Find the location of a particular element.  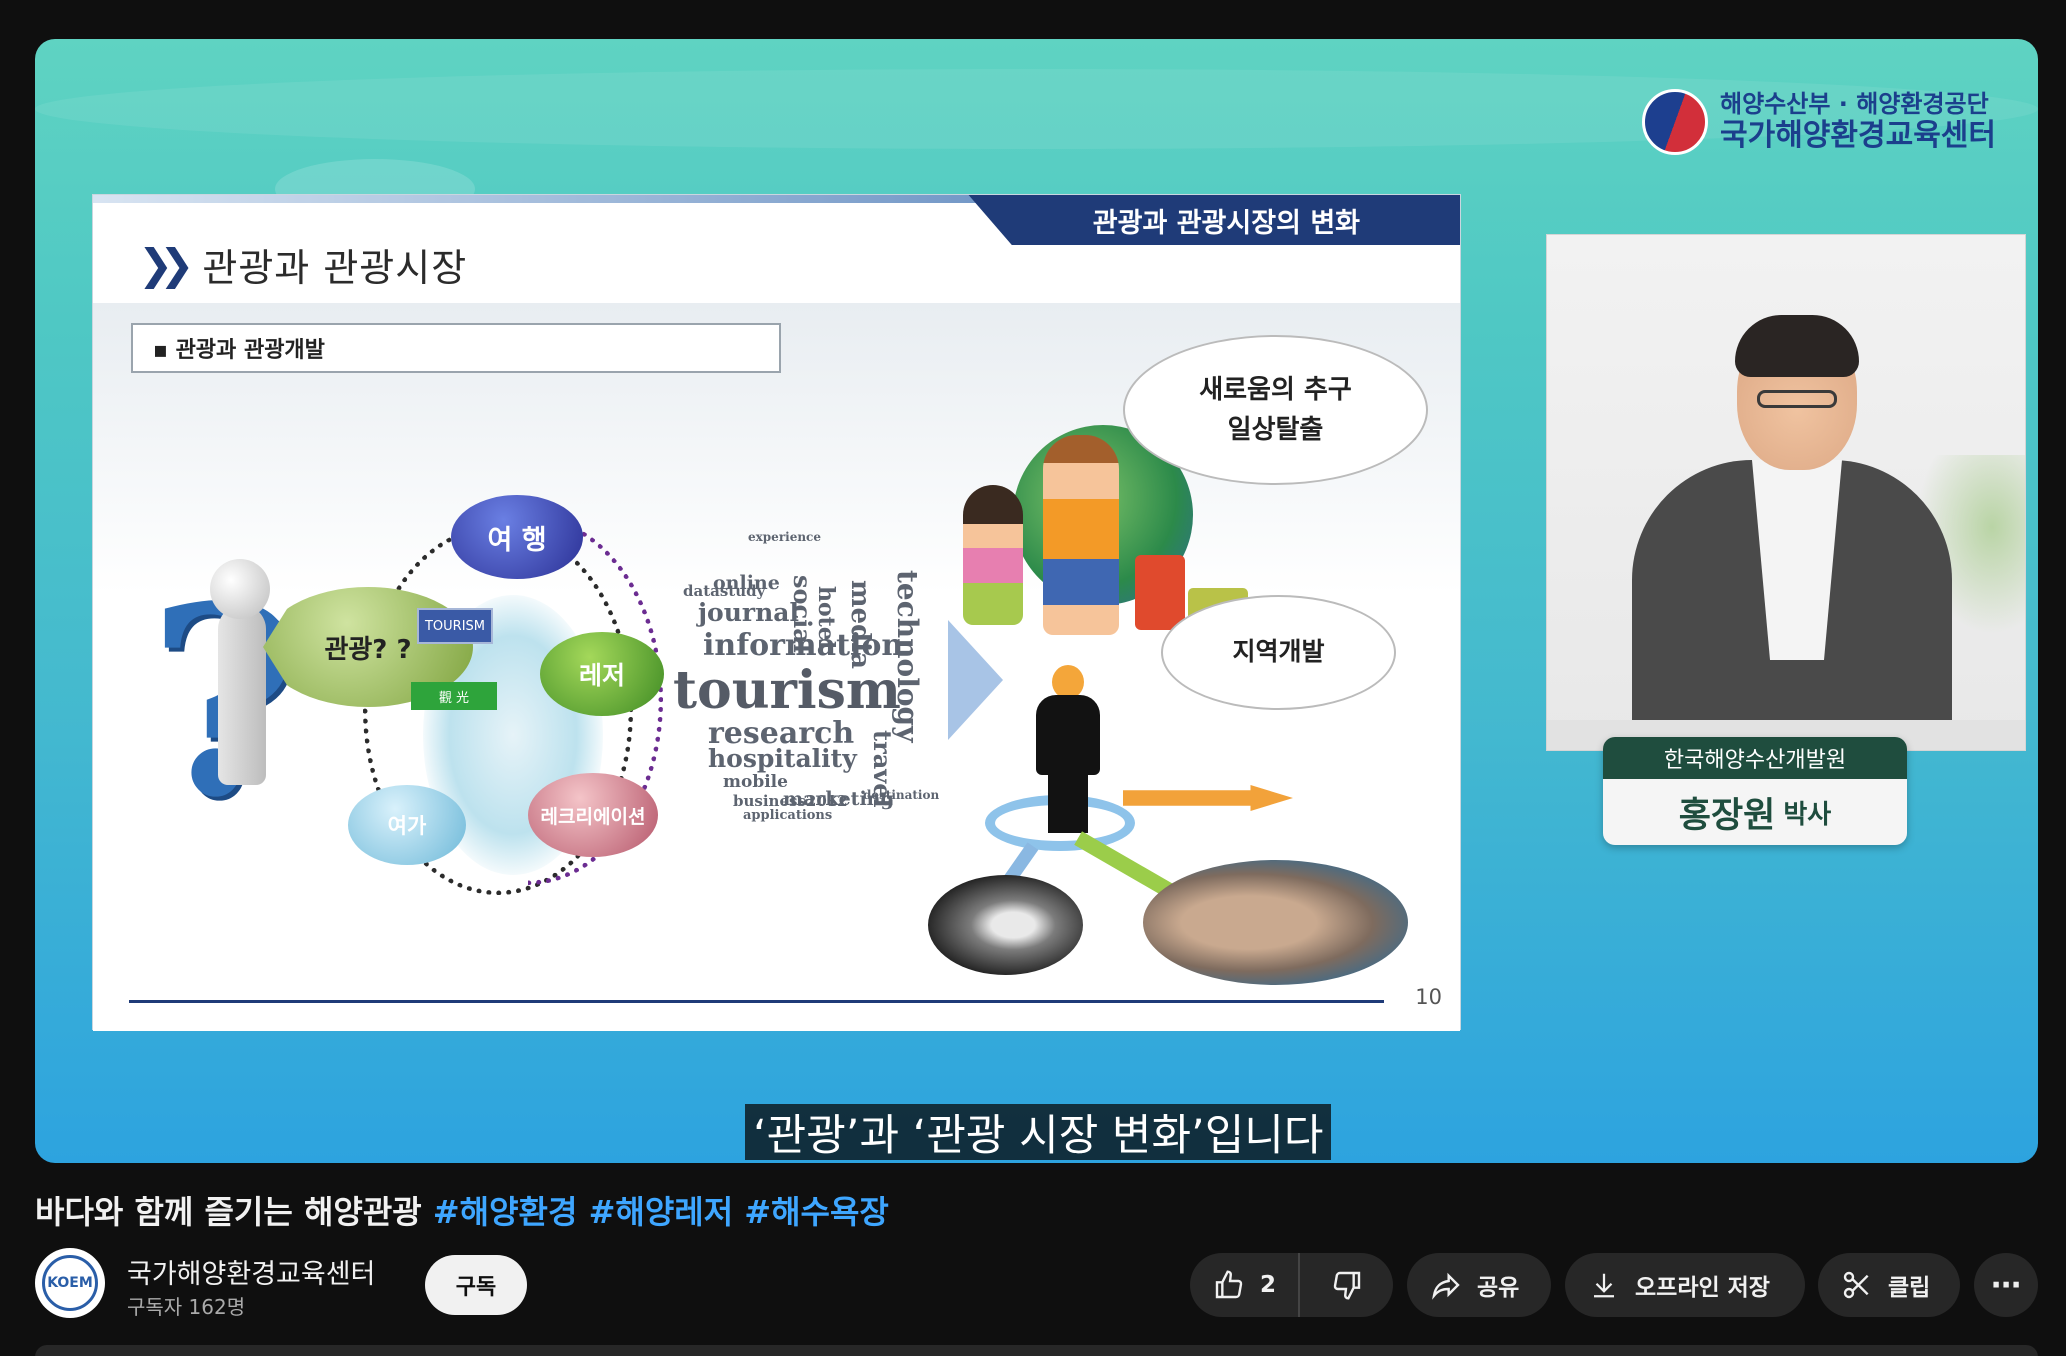

like-dislike-group: 2 is located at coordinates (1291, 1285).